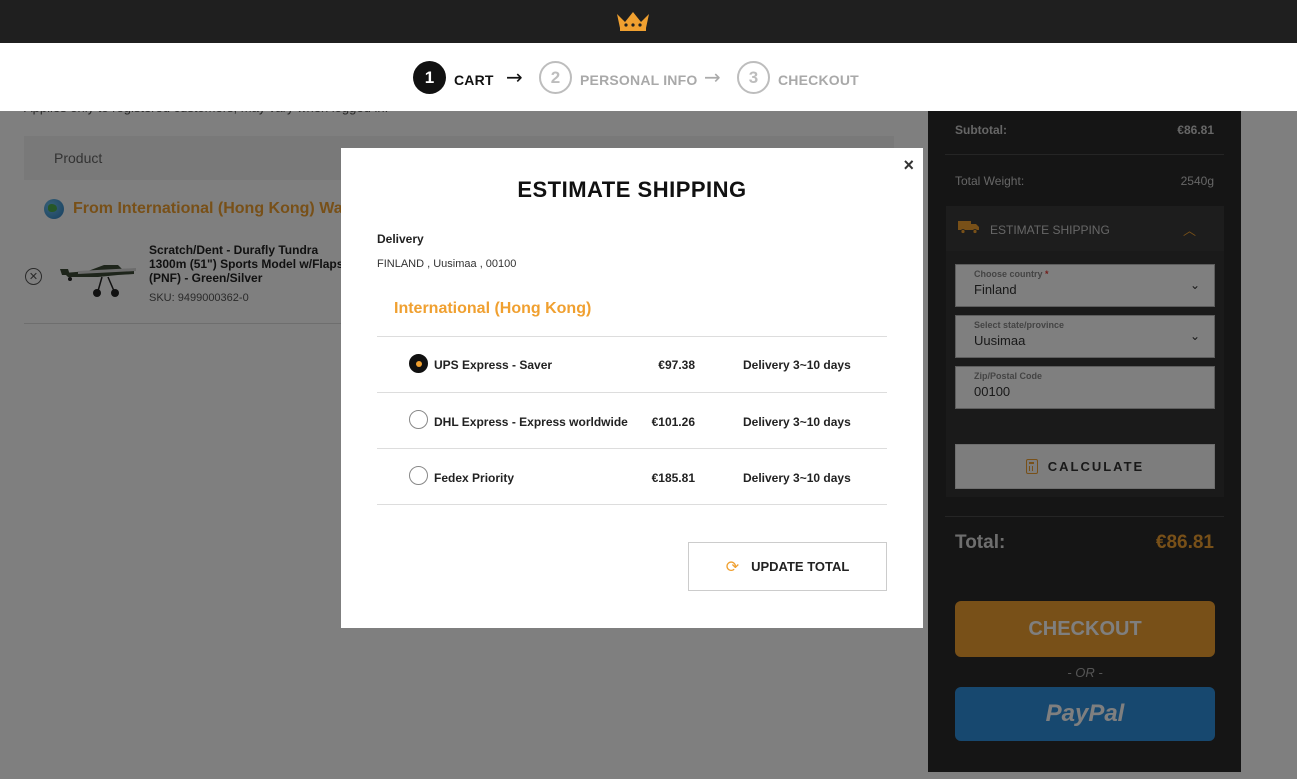  I want to click on total-label: Total:, so click(980, 542).